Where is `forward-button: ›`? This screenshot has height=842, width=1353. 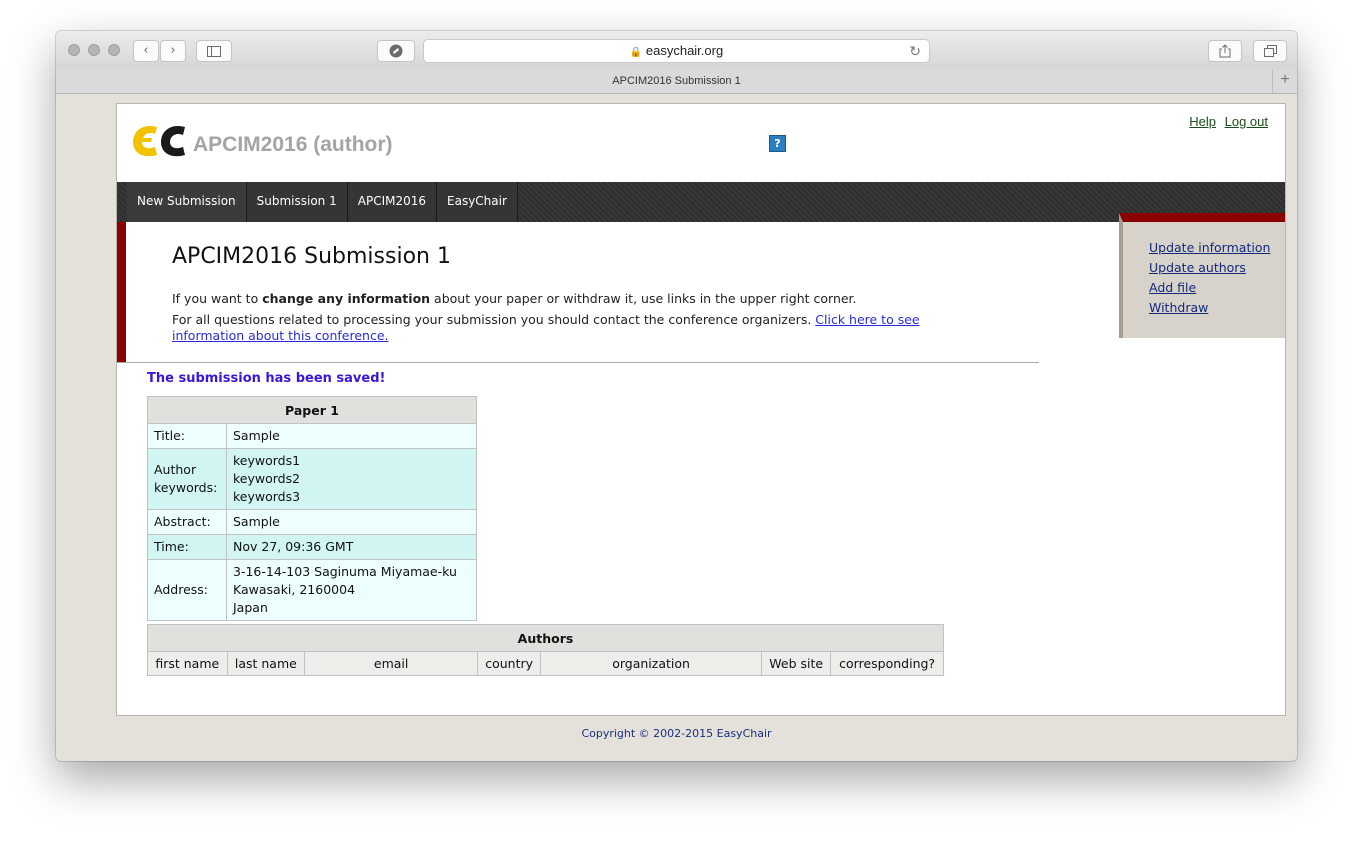
forward-button: › is located at coordinates (173, 51).